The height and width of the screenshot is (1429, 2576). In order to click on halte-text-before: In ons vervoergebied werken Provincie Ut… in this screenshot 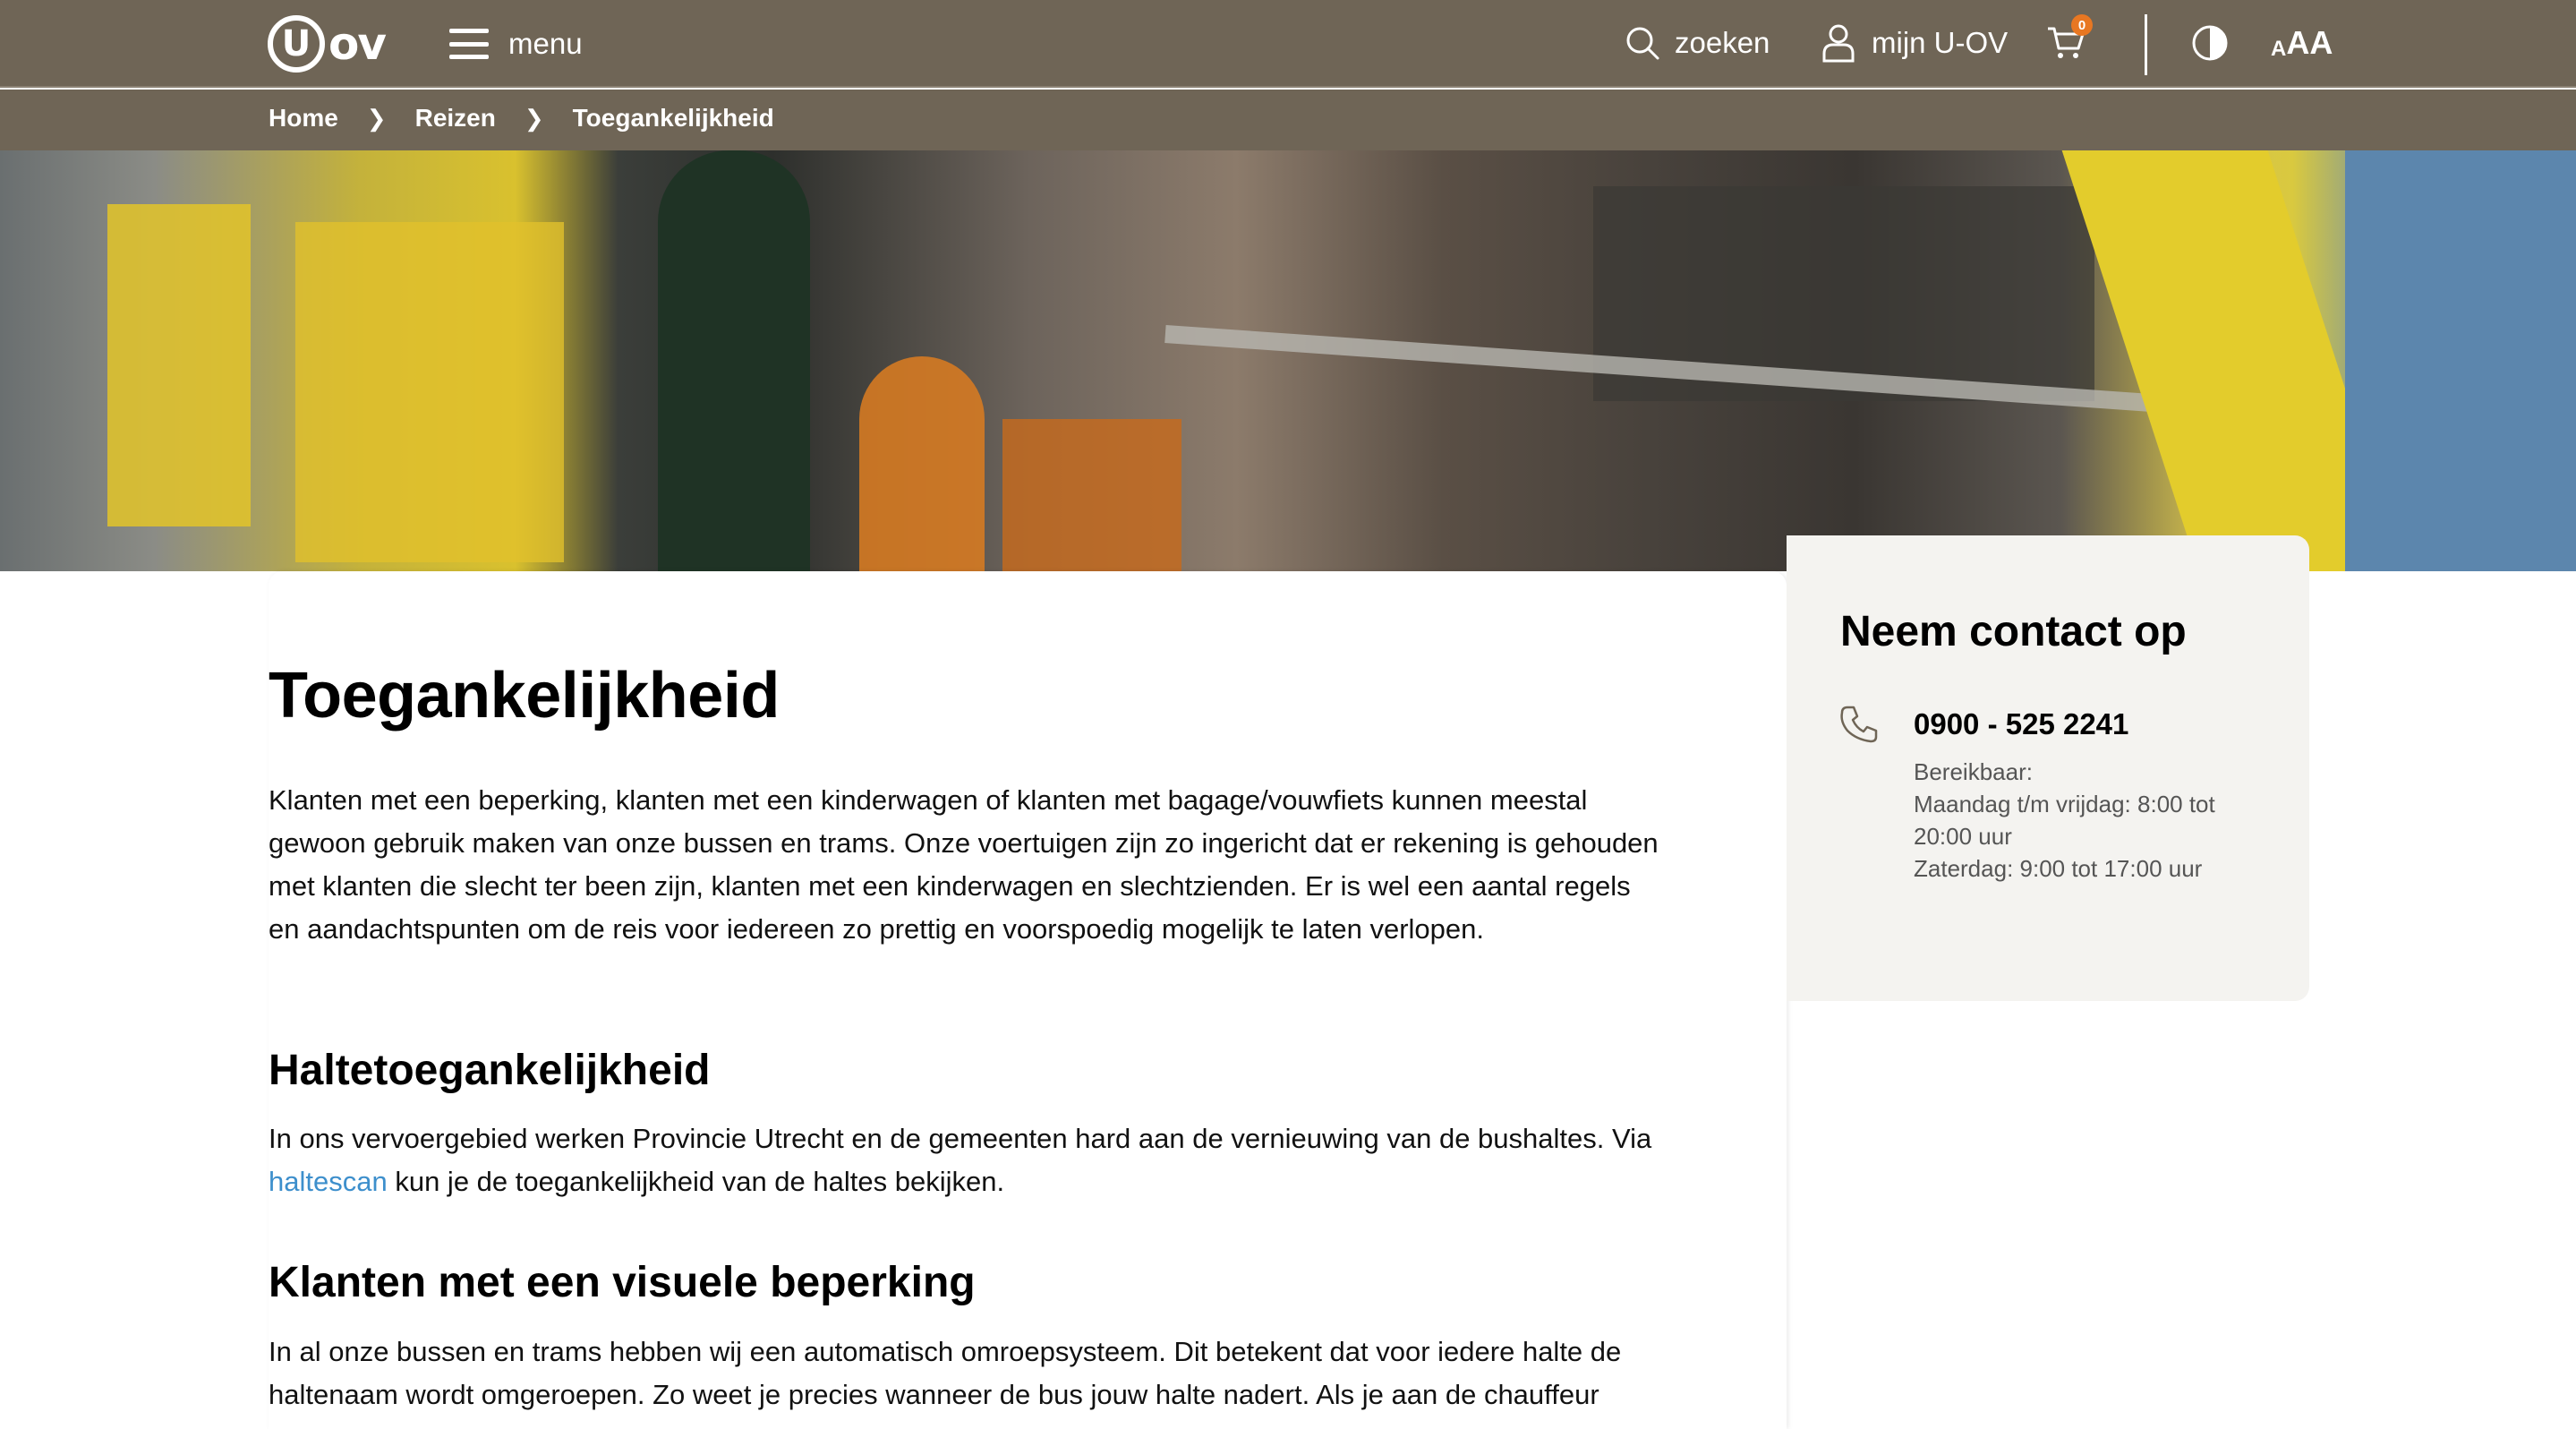, I will do `click(960, 1138)`.